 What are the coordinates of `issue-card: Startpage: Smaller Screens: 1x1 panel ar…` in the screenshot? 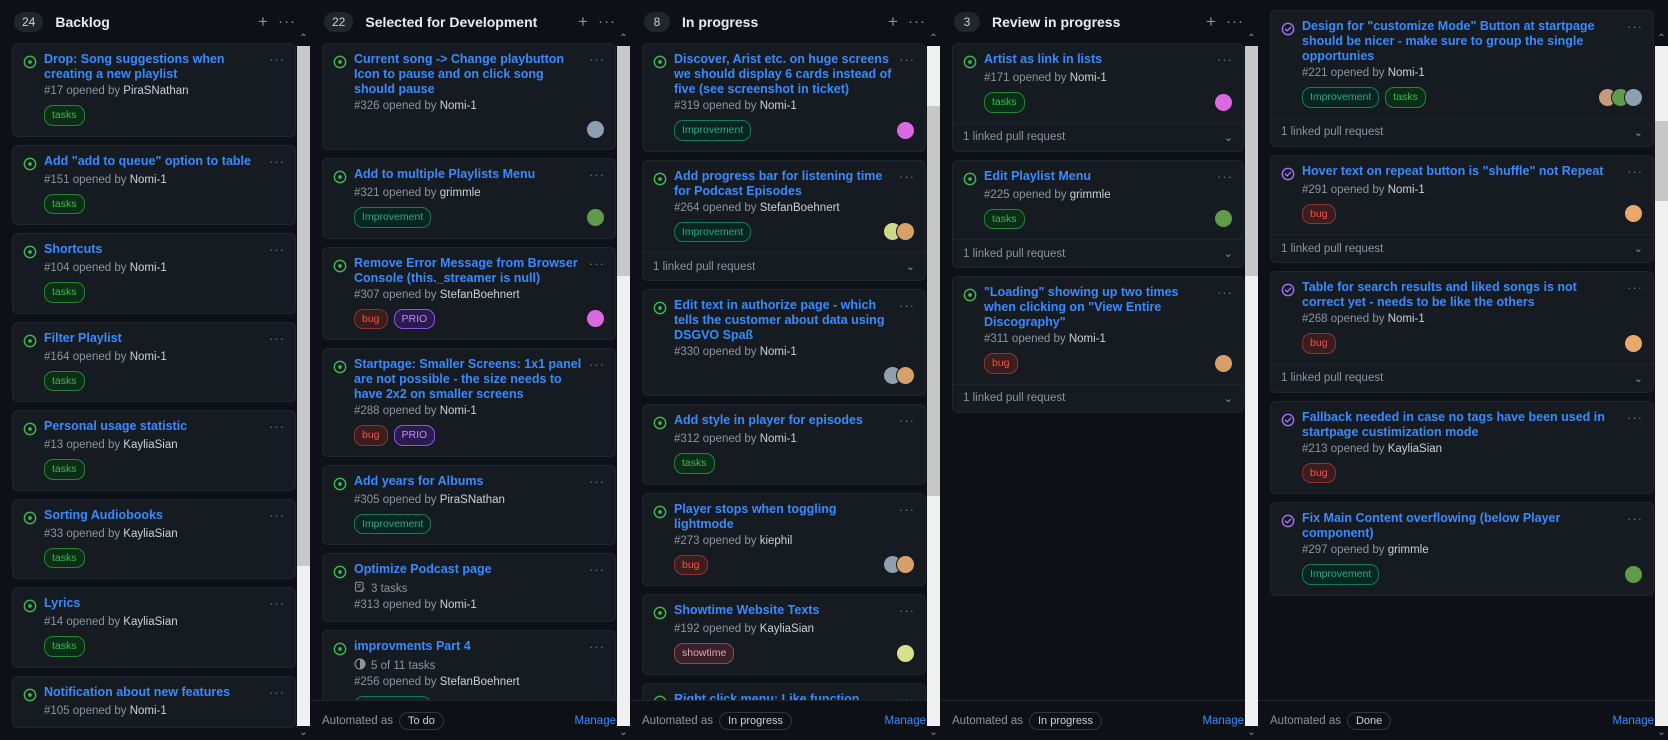 It's located at (469, 402).